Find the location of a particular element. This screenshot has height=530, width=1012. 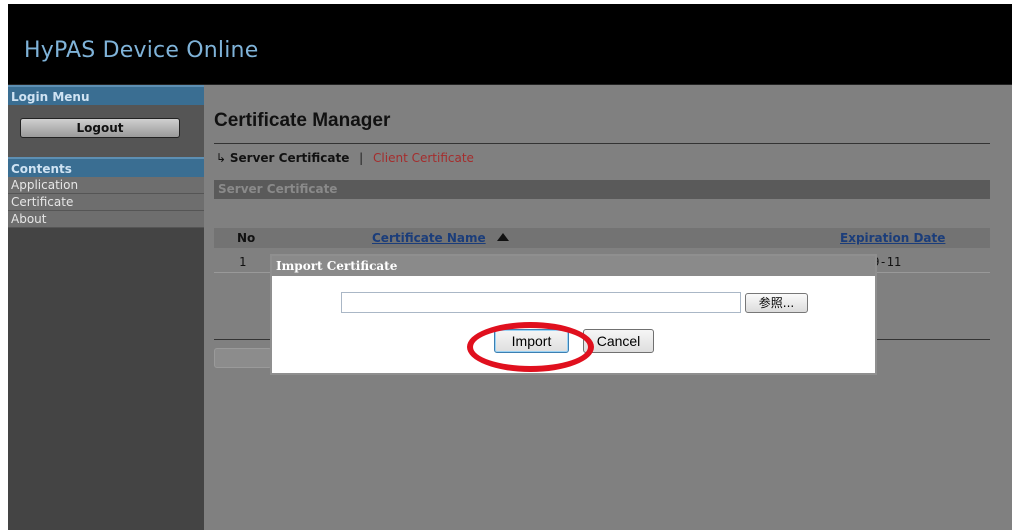

import-button: Import is located at coordinates (531, 341).